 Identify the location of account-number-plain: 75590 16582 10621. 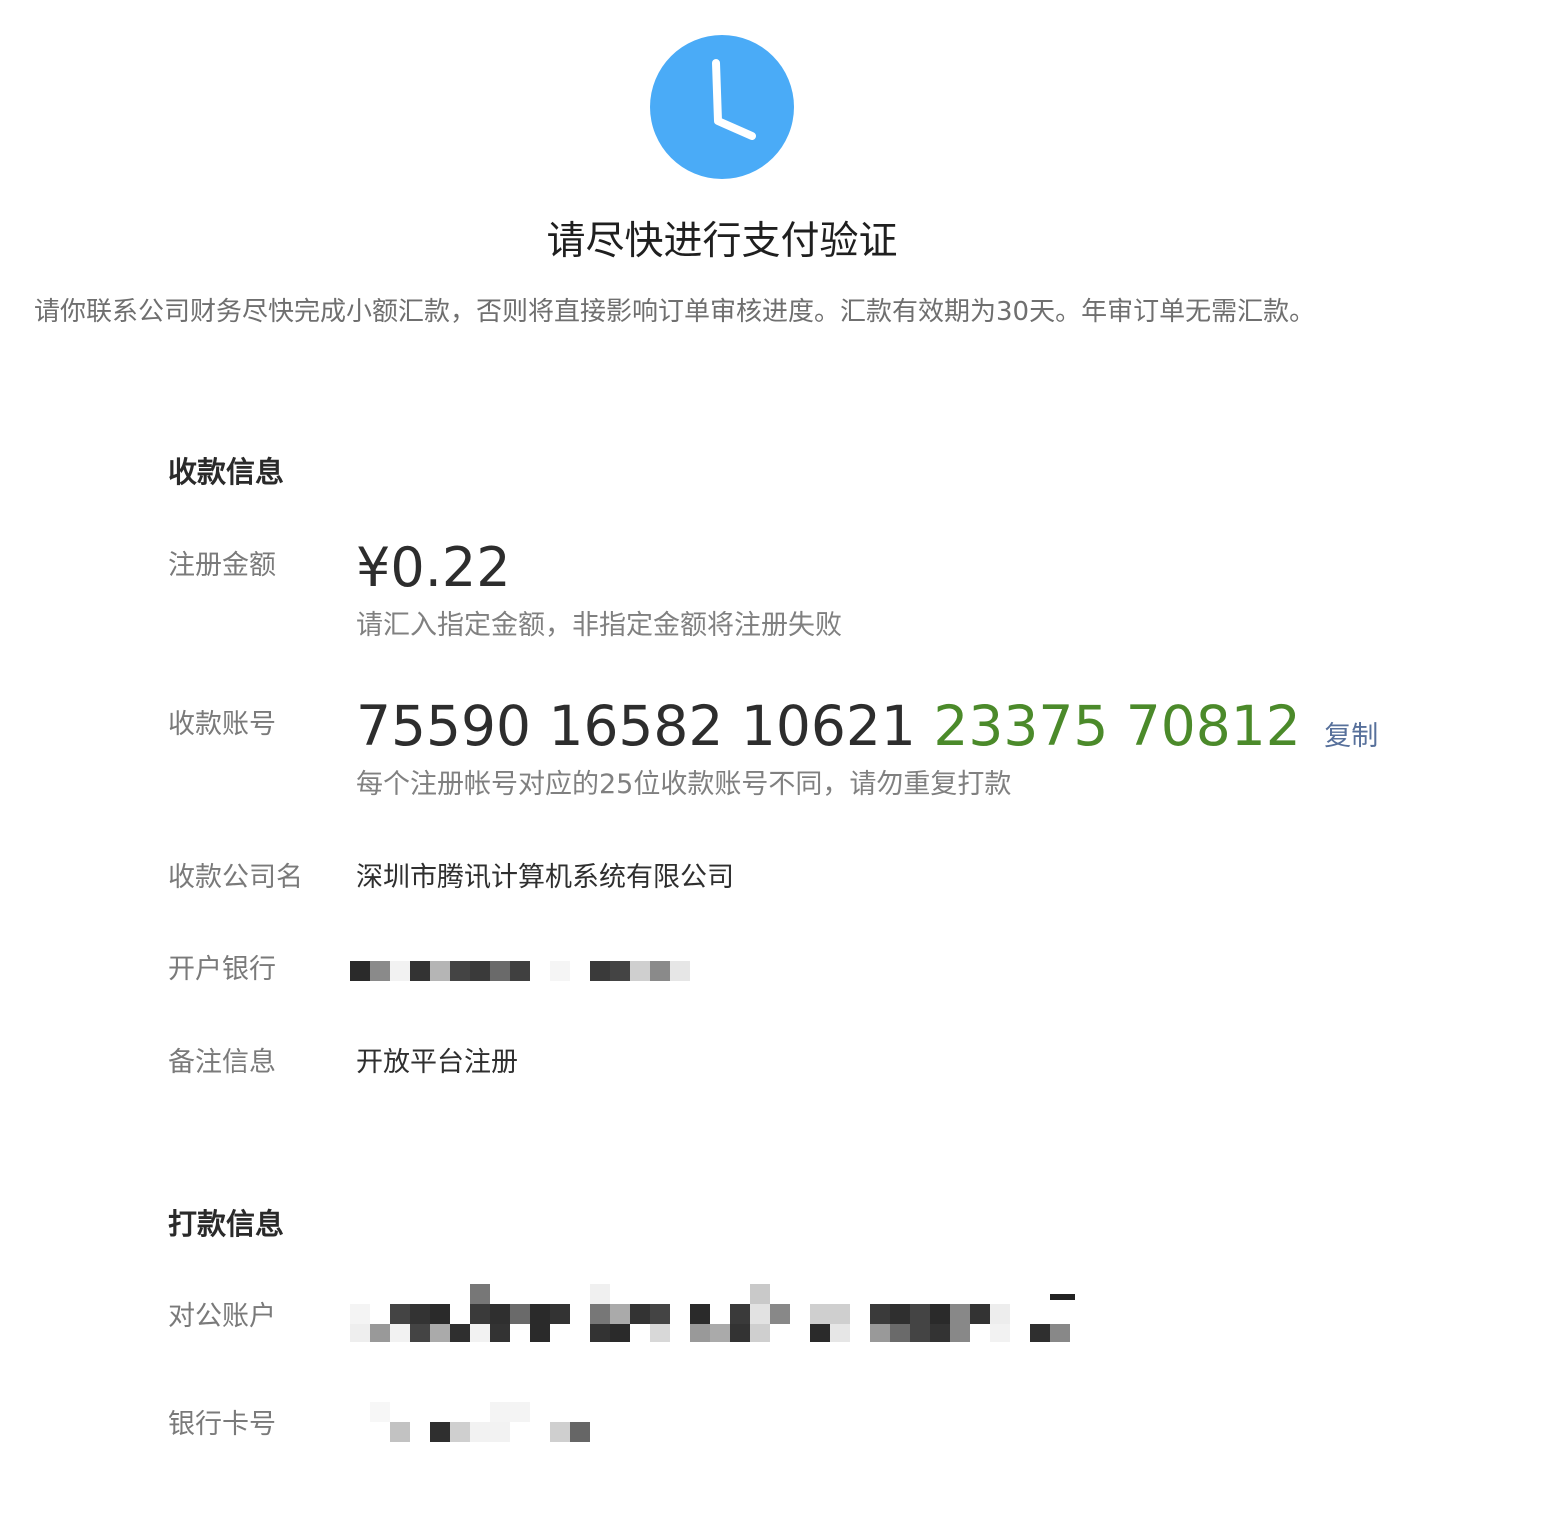
(636, 726).